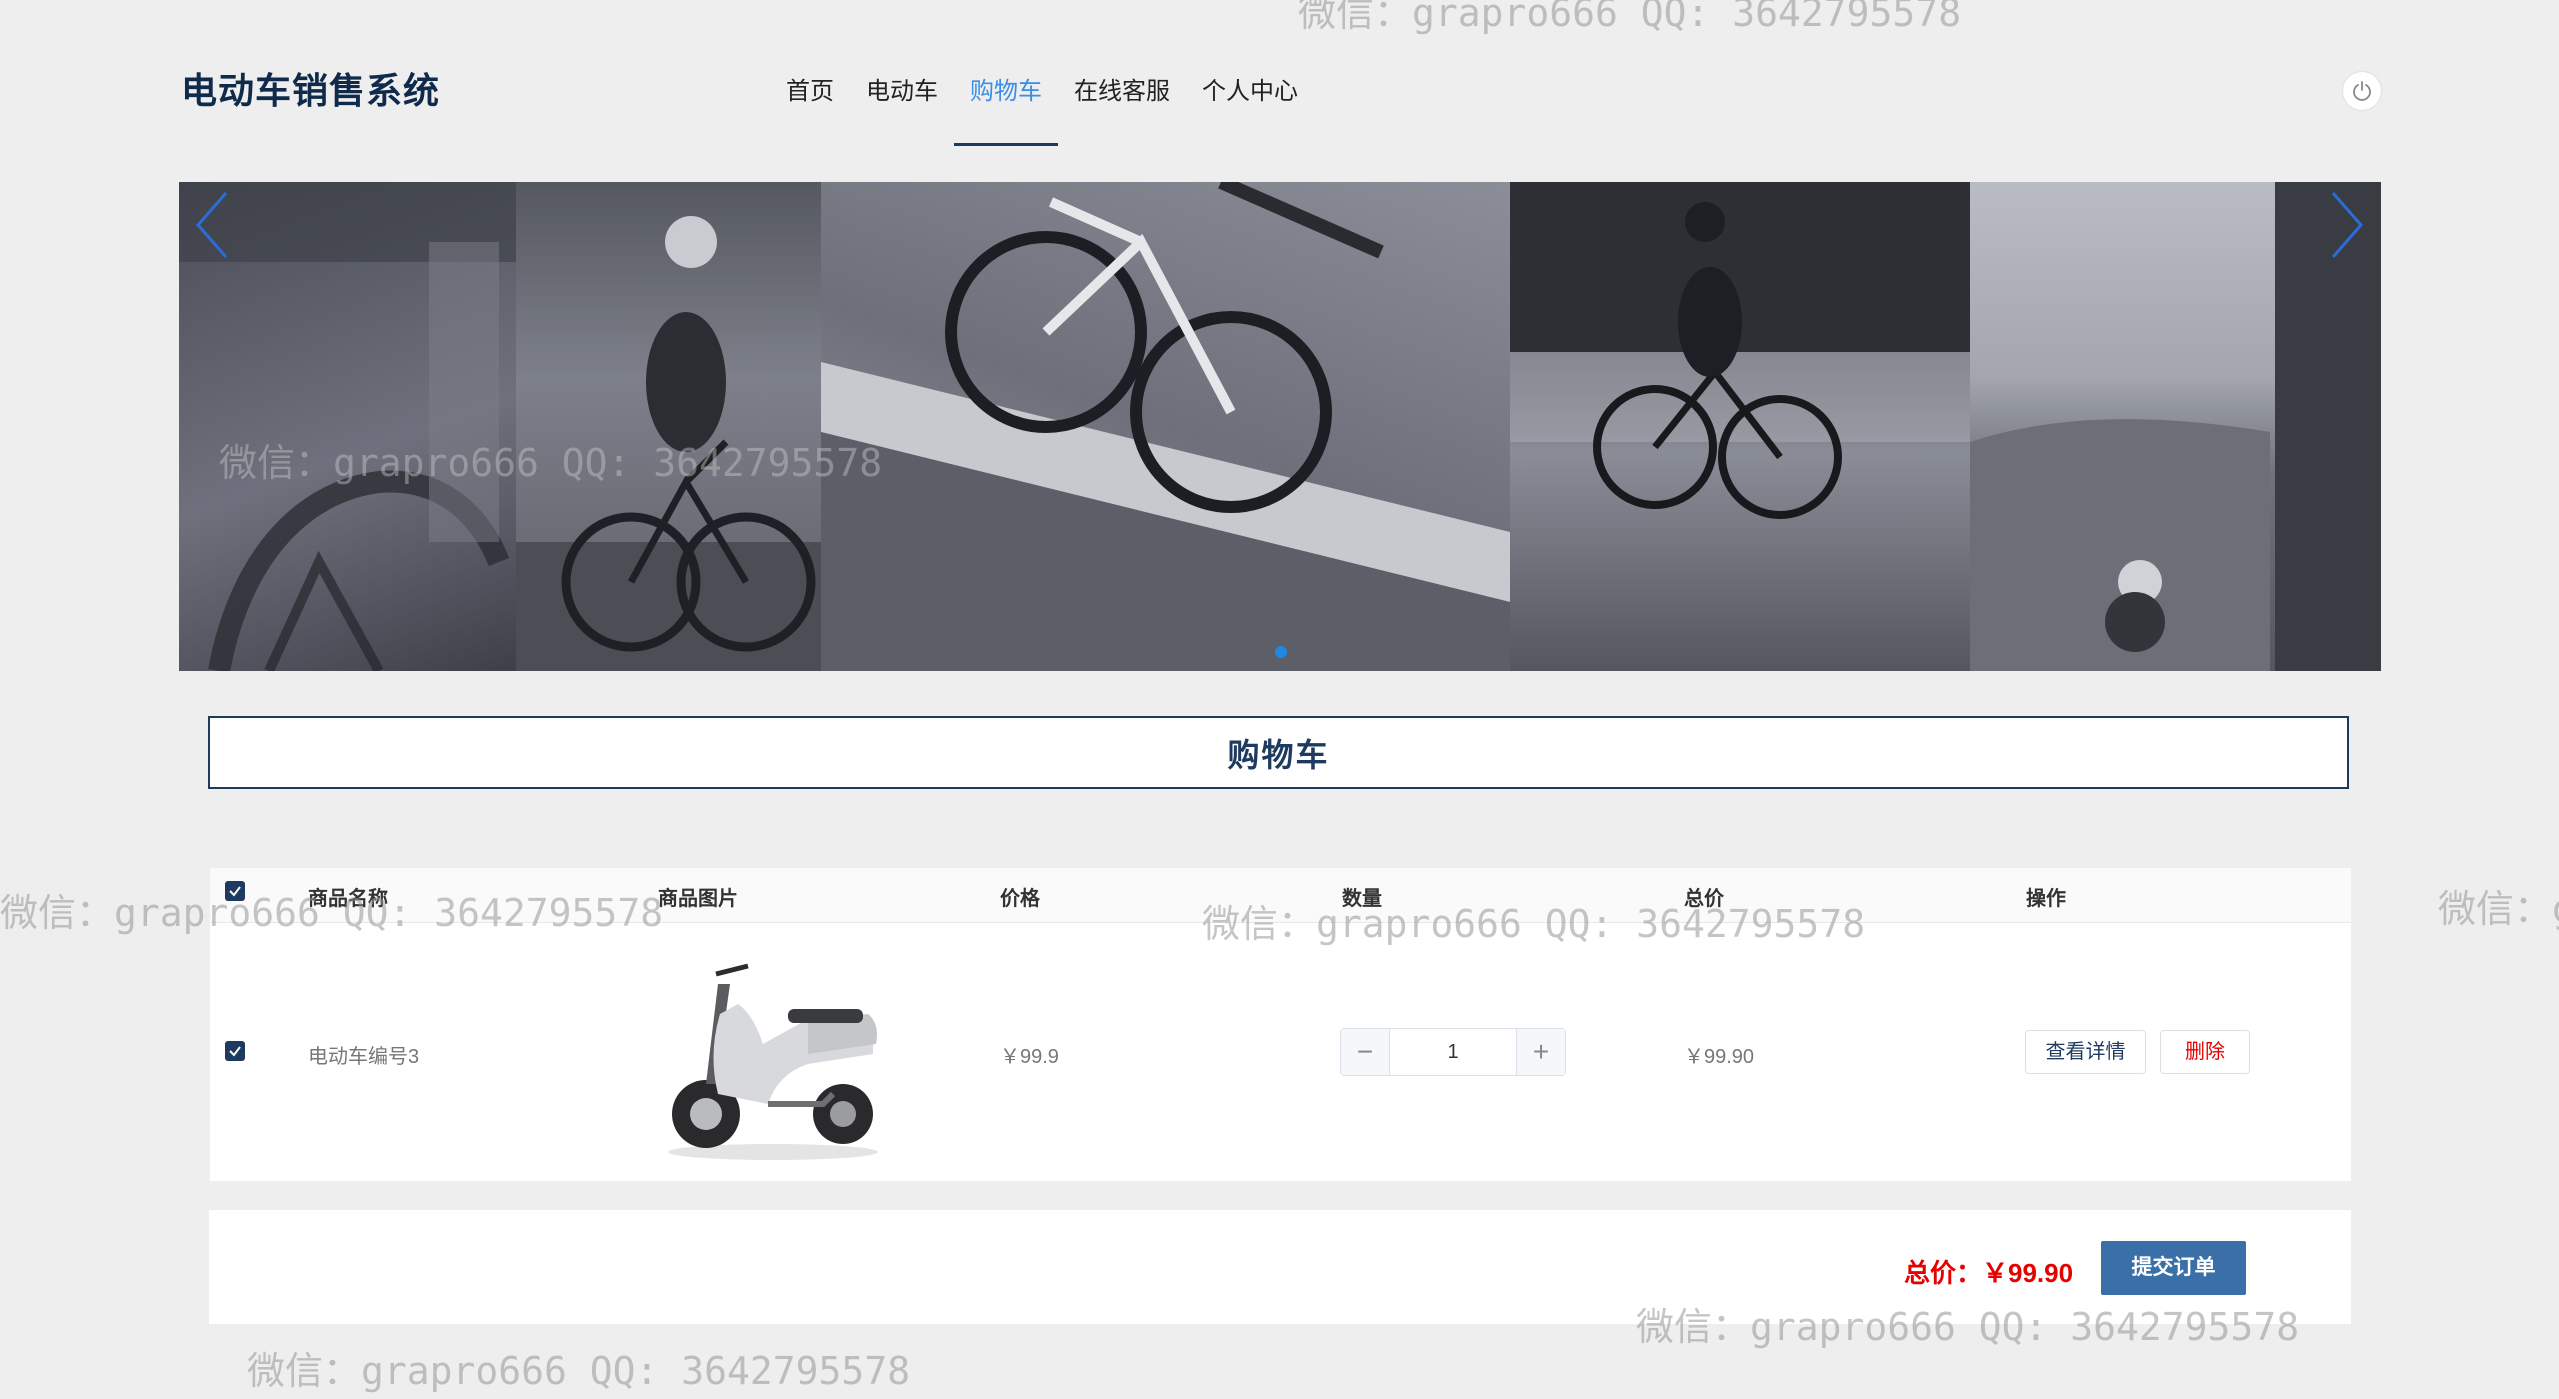 This screenshot has width=2559, height=1399. I want to click on submit-order-button: 提交订单, so click(2173, 1268).